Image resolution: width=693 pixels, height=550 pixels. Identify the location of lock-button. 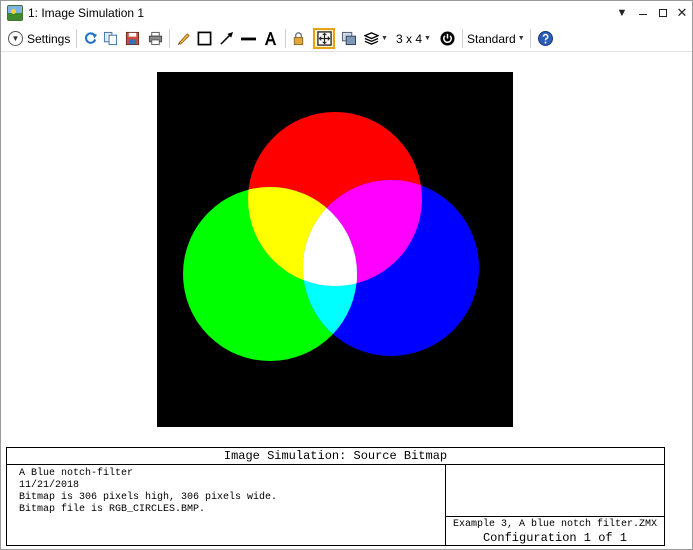
(298, 38).